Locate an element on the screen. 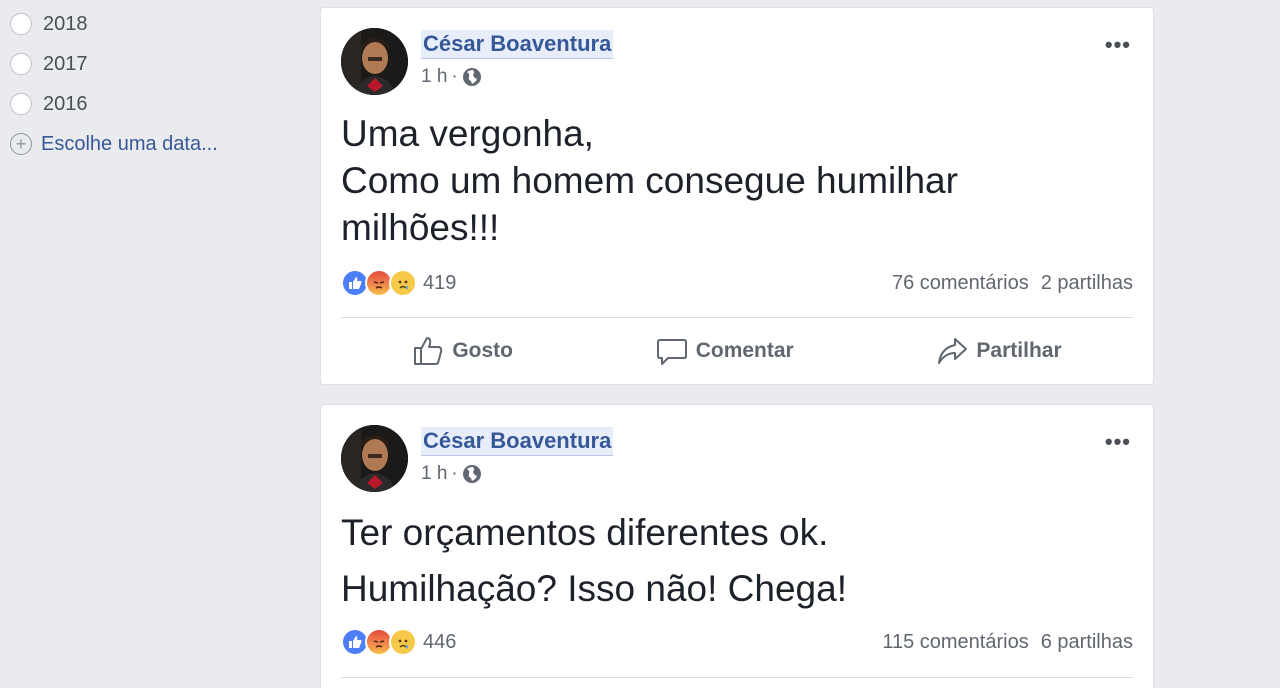 The image size is (1280, 688). share-label: Partilhar is located at coordinates (1019, 350).